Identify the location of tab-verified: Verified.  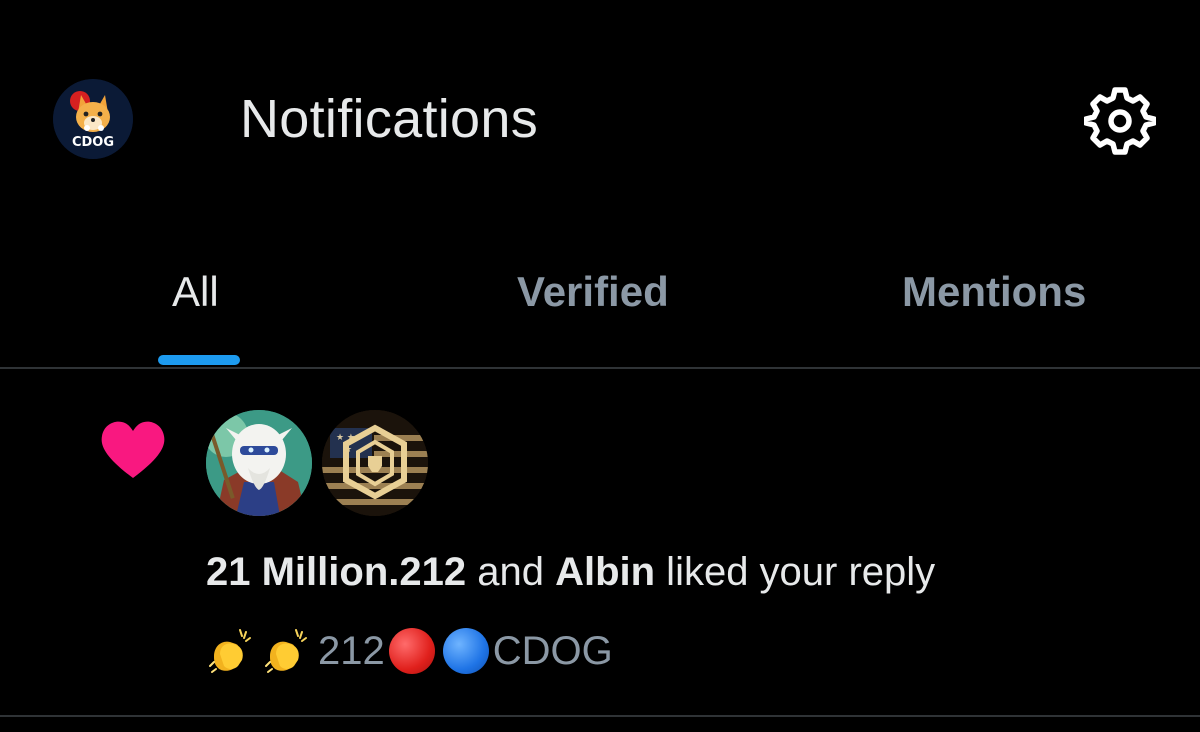
(600, 304).